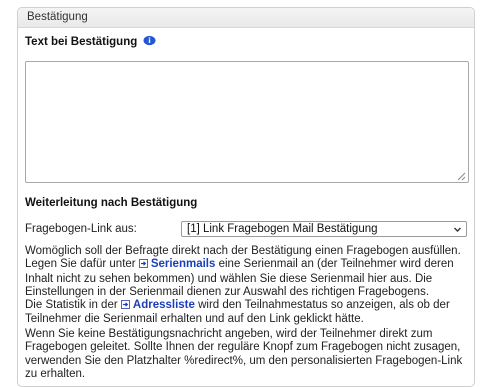  What do you see at coordinates (457, 231) in the screenshot?
I see `chevron-down-icon` at bounding box center [457, 231].